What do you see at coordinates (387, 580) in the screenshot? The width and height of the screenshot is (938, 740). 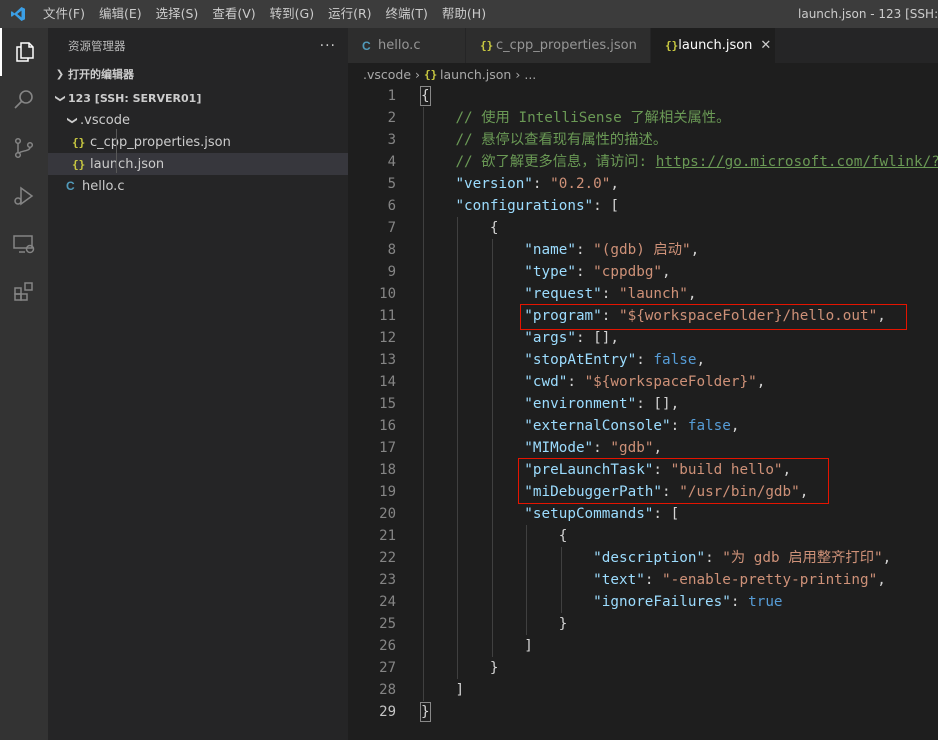 I see `line-number: 23` at bounding box center [387, 580].